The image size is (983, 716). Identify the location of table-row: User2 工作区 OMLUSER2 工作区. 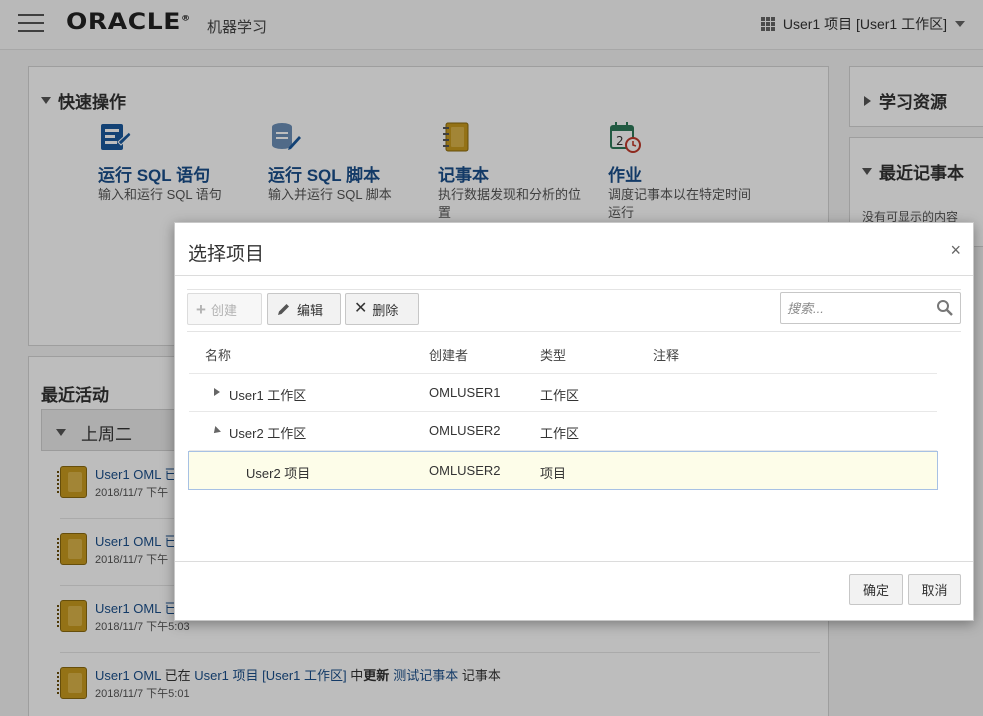
(563, 431).